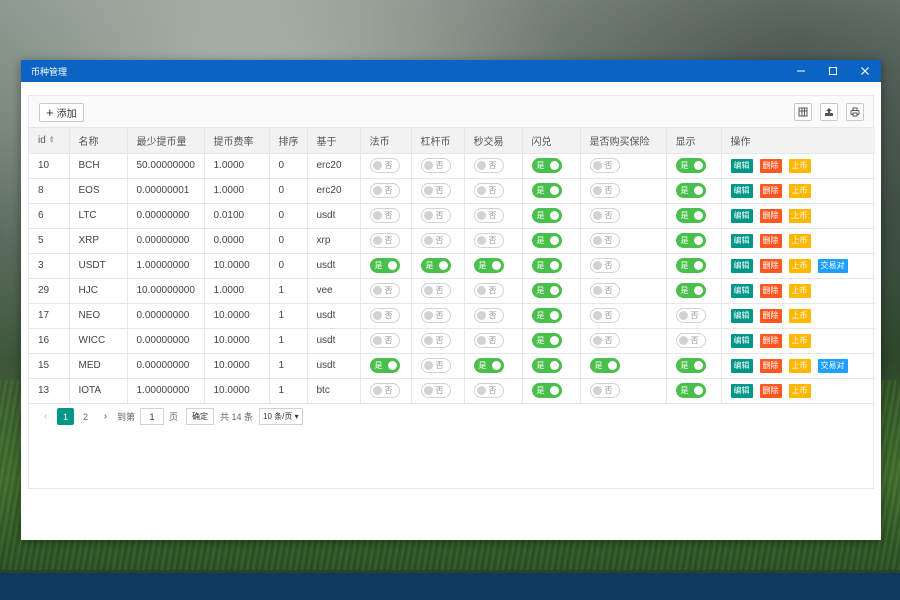 The width and height of the screenshot is (900, 600). Describe the element at coordinates (61, 112) in the screenshot. I see `add-button: + 添加` at that location.